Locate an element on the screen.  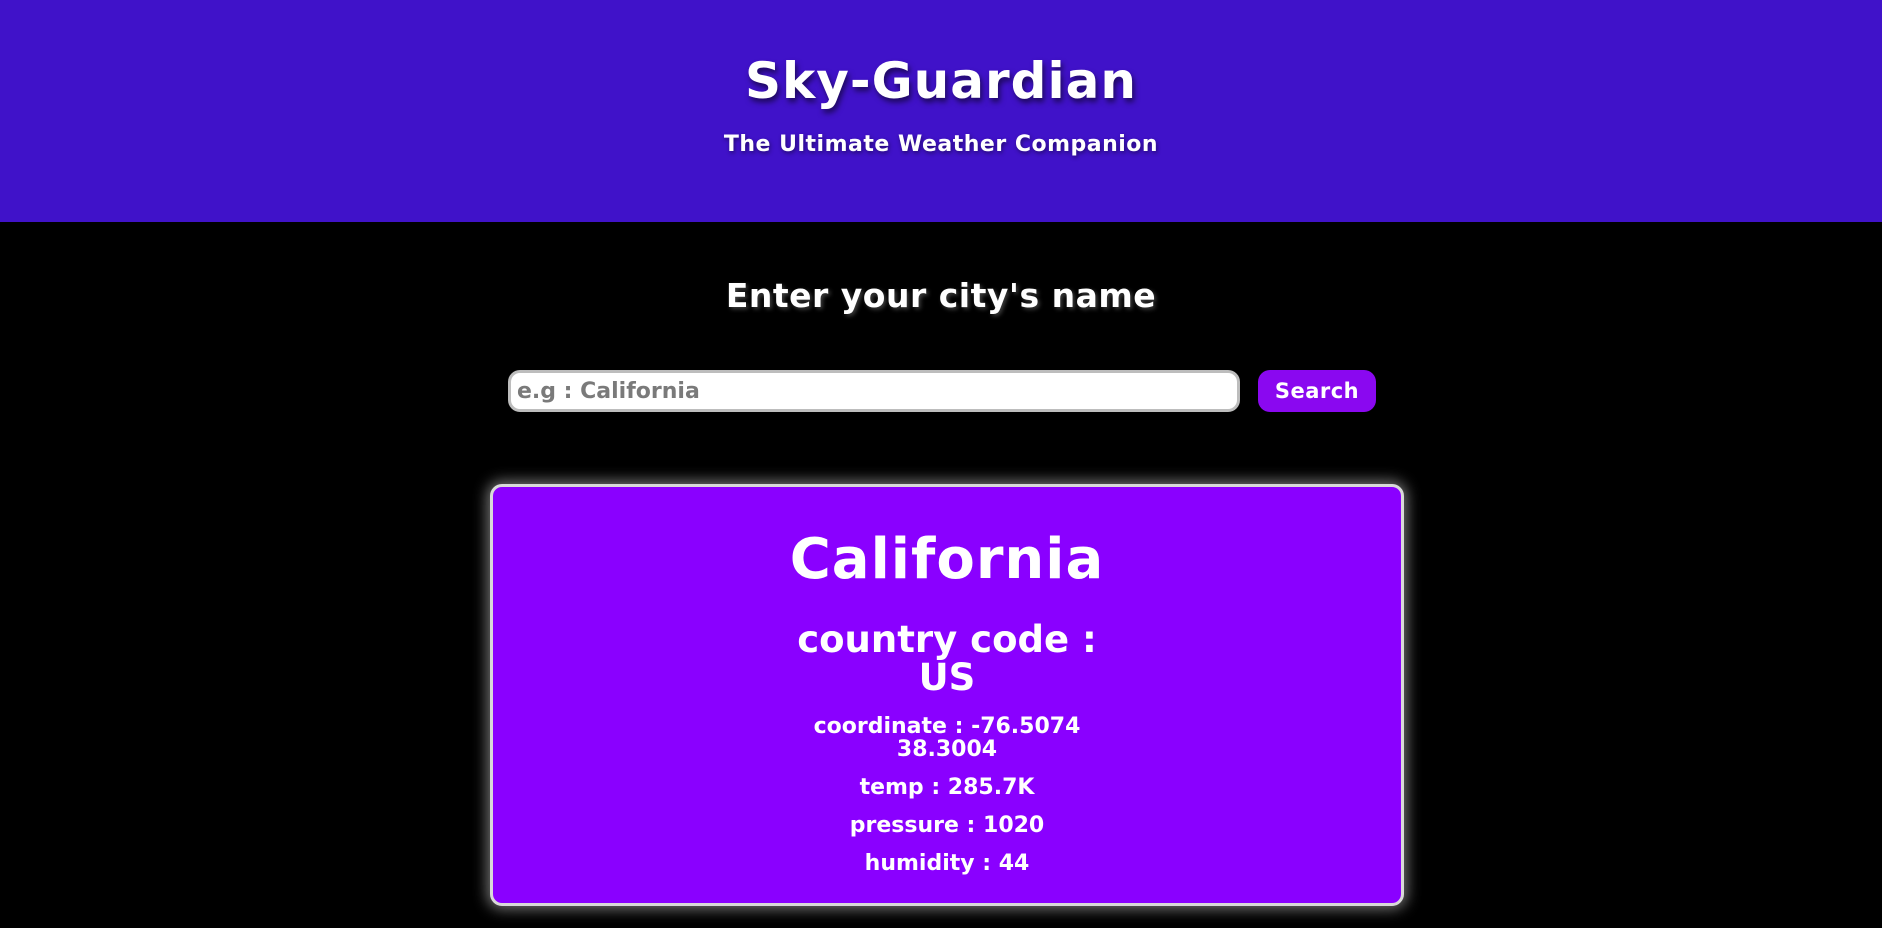
country-code-label: country code : is located at coordinates (947, 639).